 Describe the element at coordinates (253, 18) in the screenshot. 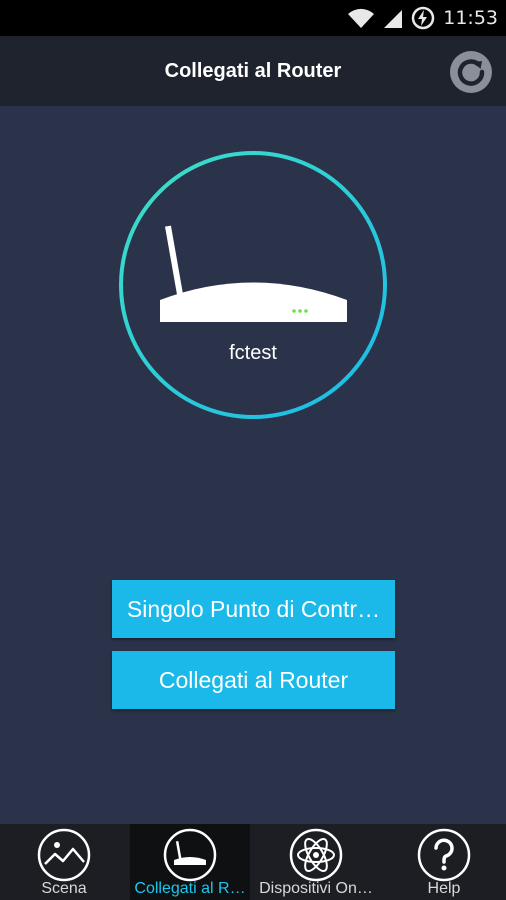

I see `status-bar: 11:53` at that location.